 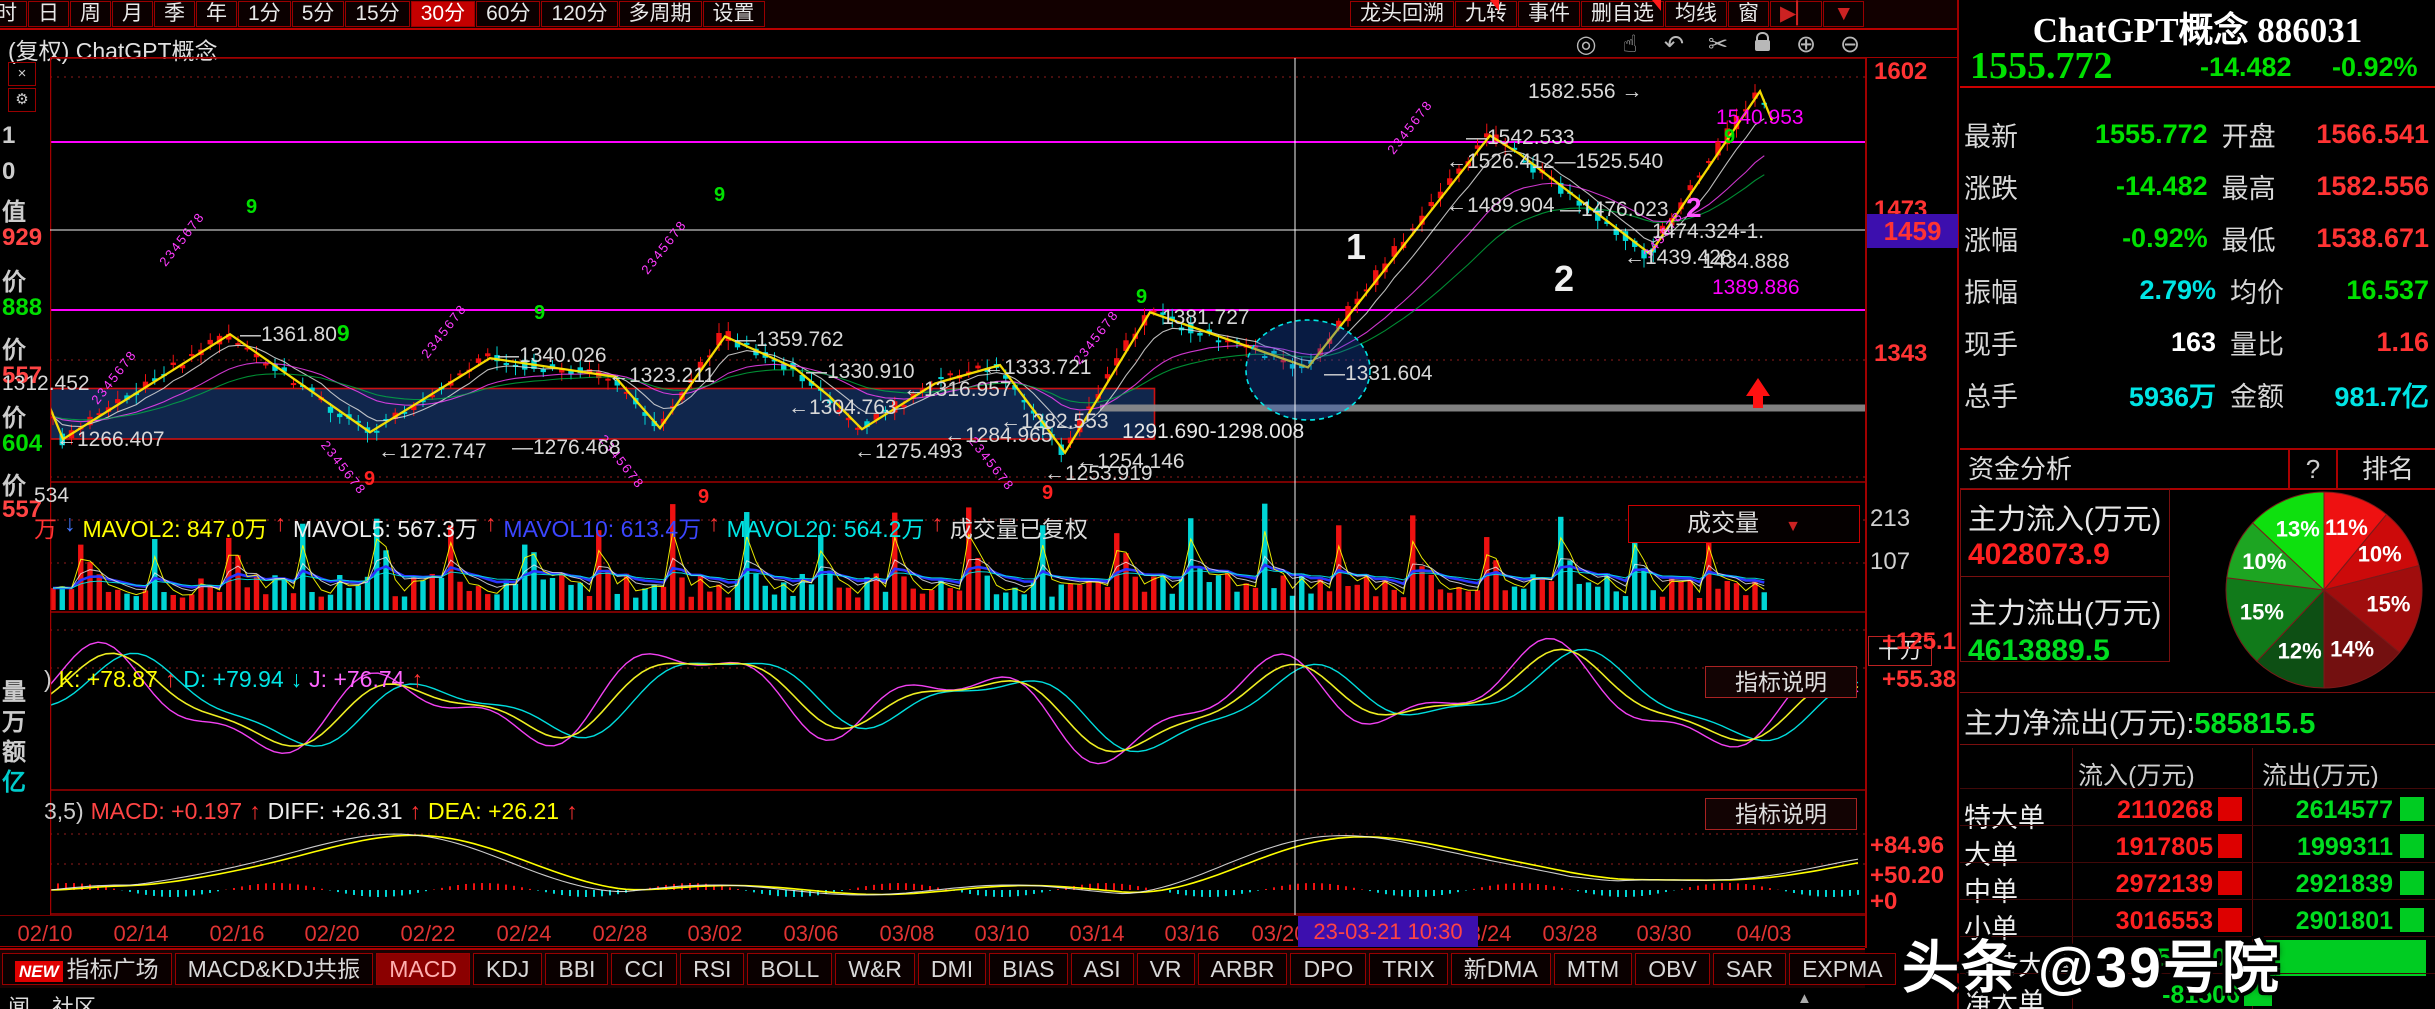 I want to click on tab-KDJ: KDJ, so click(x=507, y=969).